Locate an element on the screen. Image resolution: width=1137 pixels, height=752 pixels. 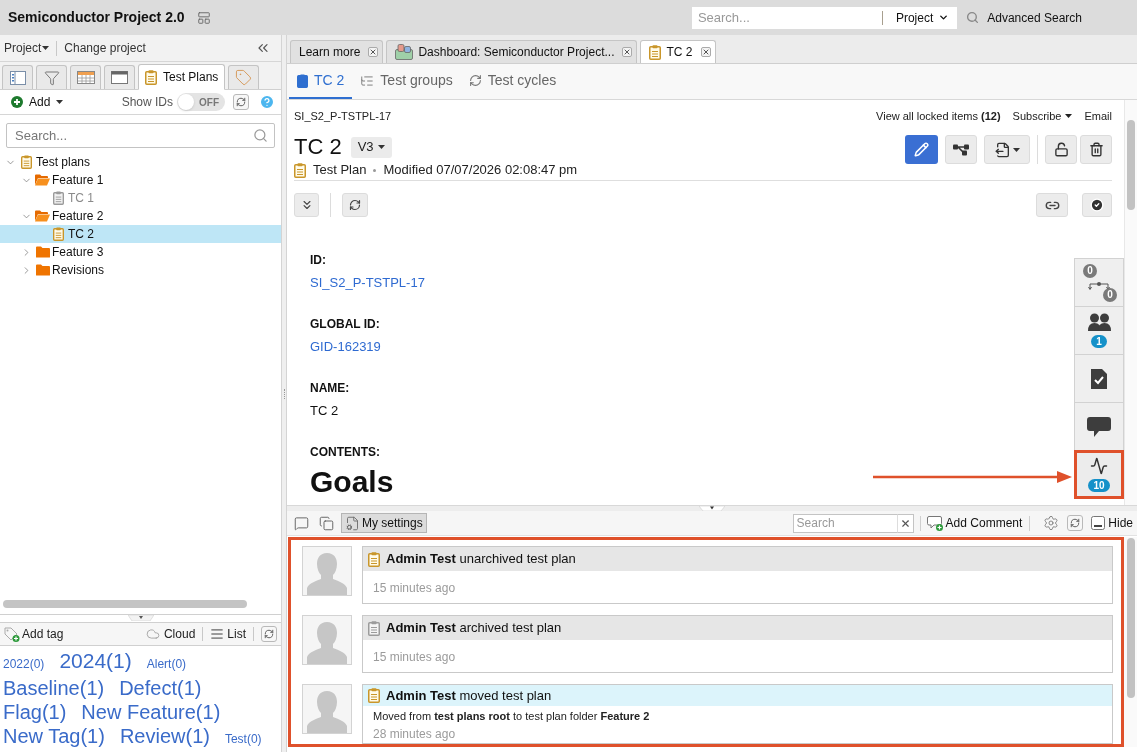
scope-dropdown: Project is located at coordinates (919, 17).